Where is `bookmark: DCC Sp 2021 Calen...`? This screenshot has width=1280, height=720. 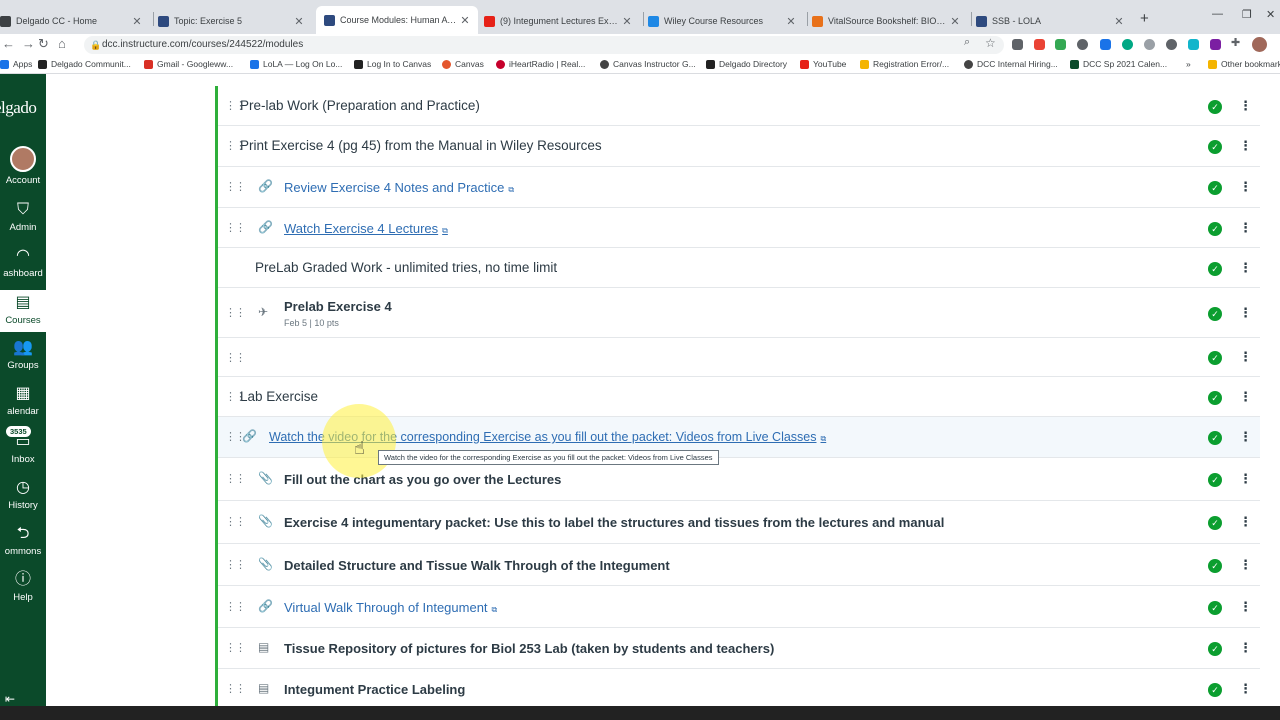
bookmark: DCC Sp 2021 Calen... is located at coordinates (1118, 64).